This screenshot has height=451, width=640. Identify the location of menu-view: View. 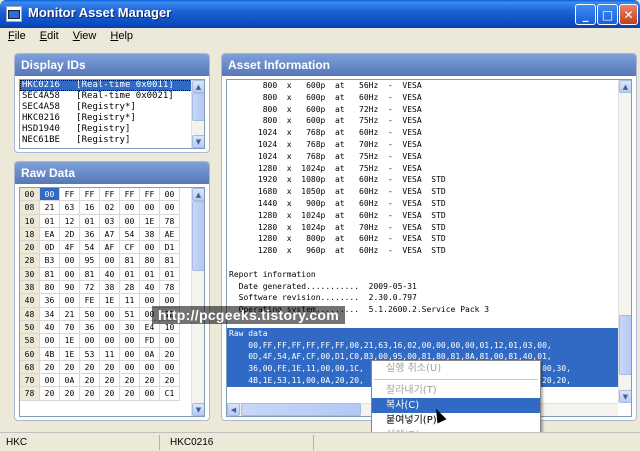
(84, 36).